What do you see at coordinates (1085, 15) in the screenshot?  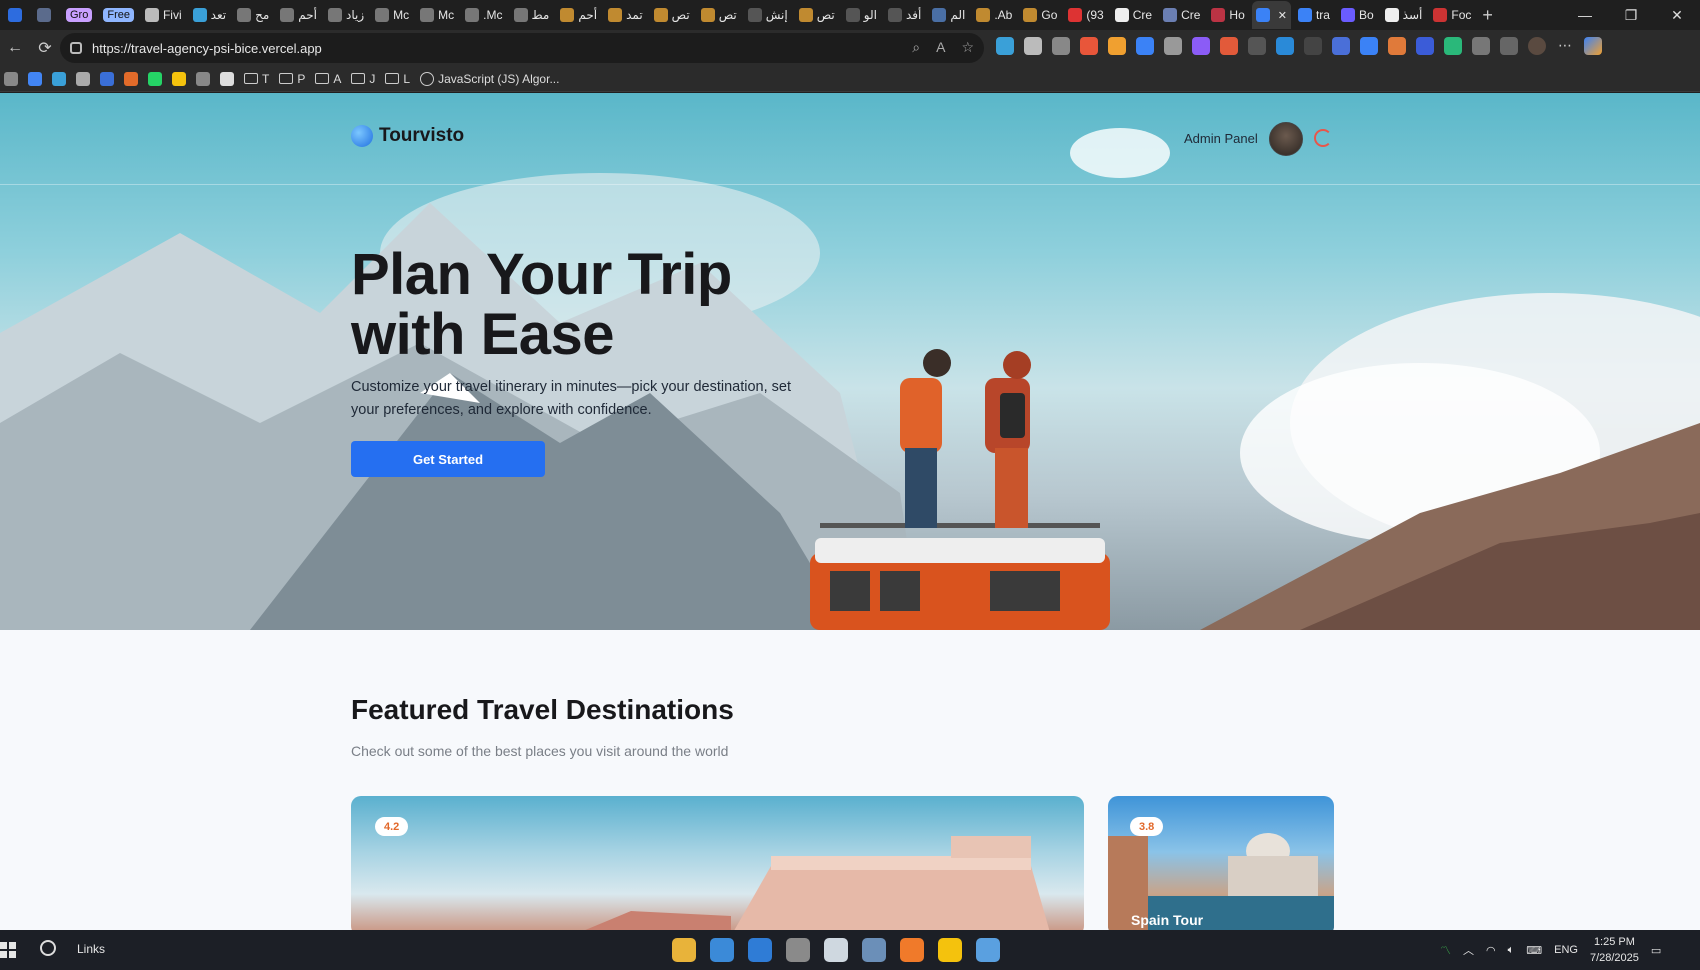 I see `browser-tab: (93` at bounding box center [1085, 15].